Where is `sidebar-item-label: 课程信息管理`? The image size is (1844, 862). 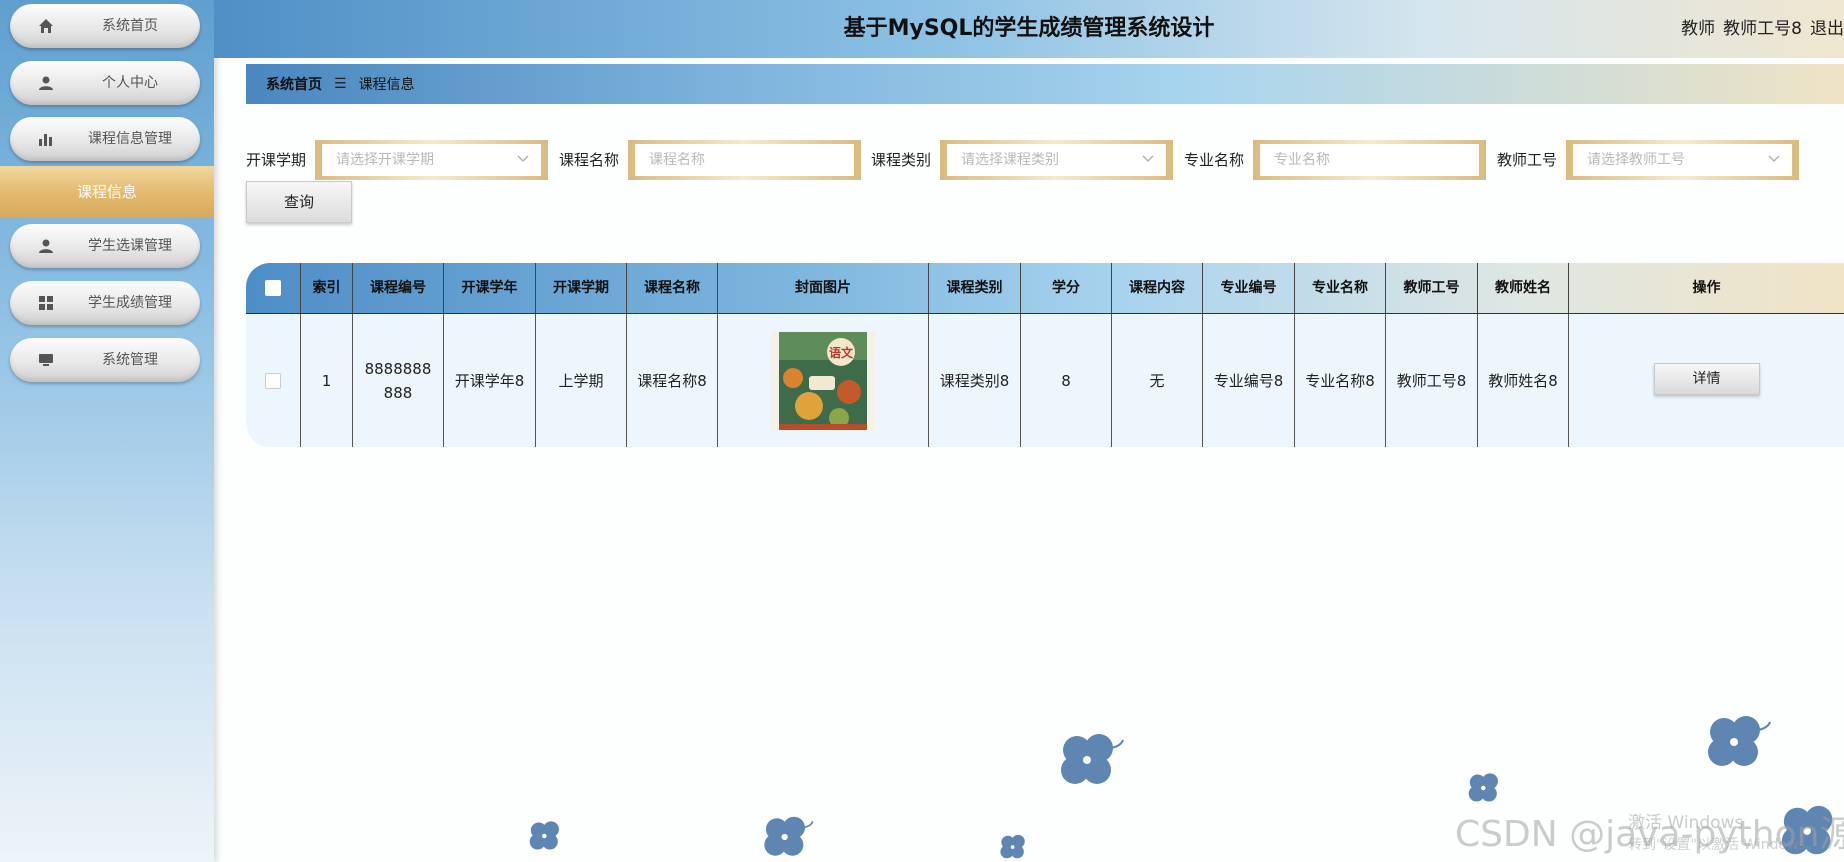
sidebar-item-label: 课程信息管理 is located at coordinates (130, 139).